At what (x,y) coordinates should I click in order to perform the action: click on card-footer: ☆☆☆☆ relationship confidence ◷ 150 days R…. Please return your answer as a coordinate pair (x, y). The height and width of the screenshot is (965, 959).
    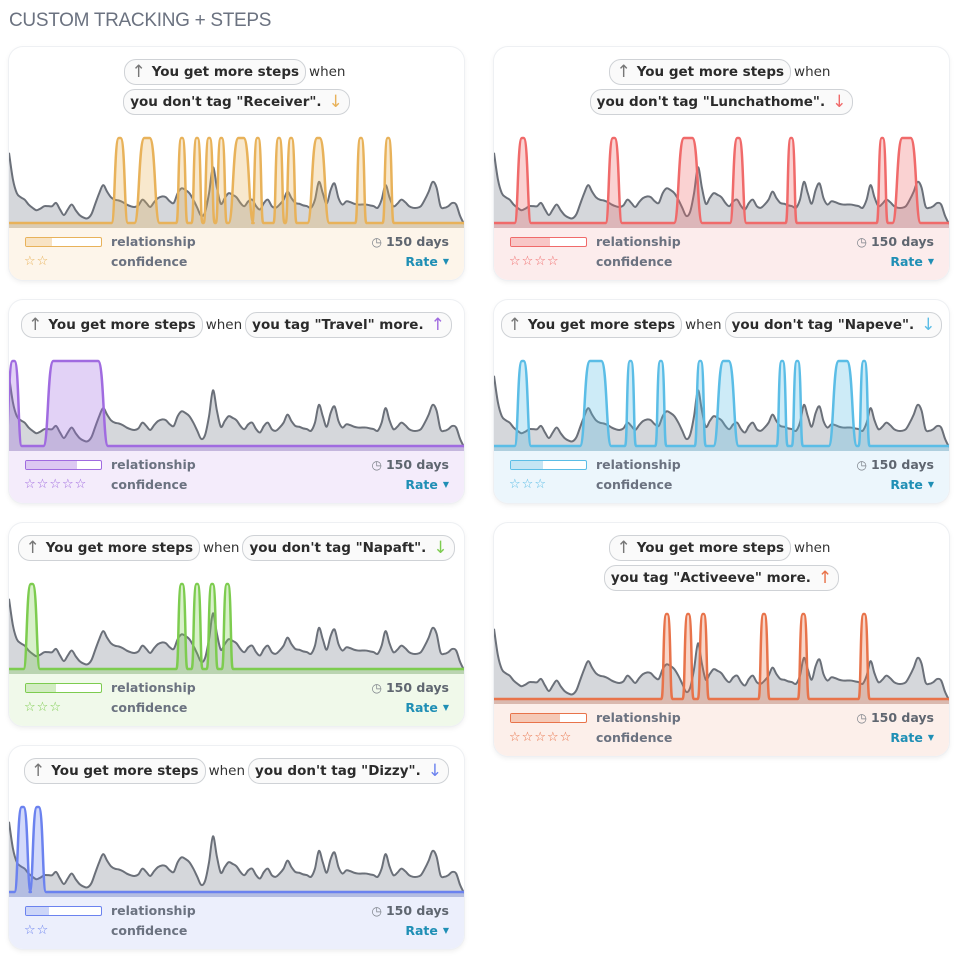
    Looking at the image, I should click on (721, 254).